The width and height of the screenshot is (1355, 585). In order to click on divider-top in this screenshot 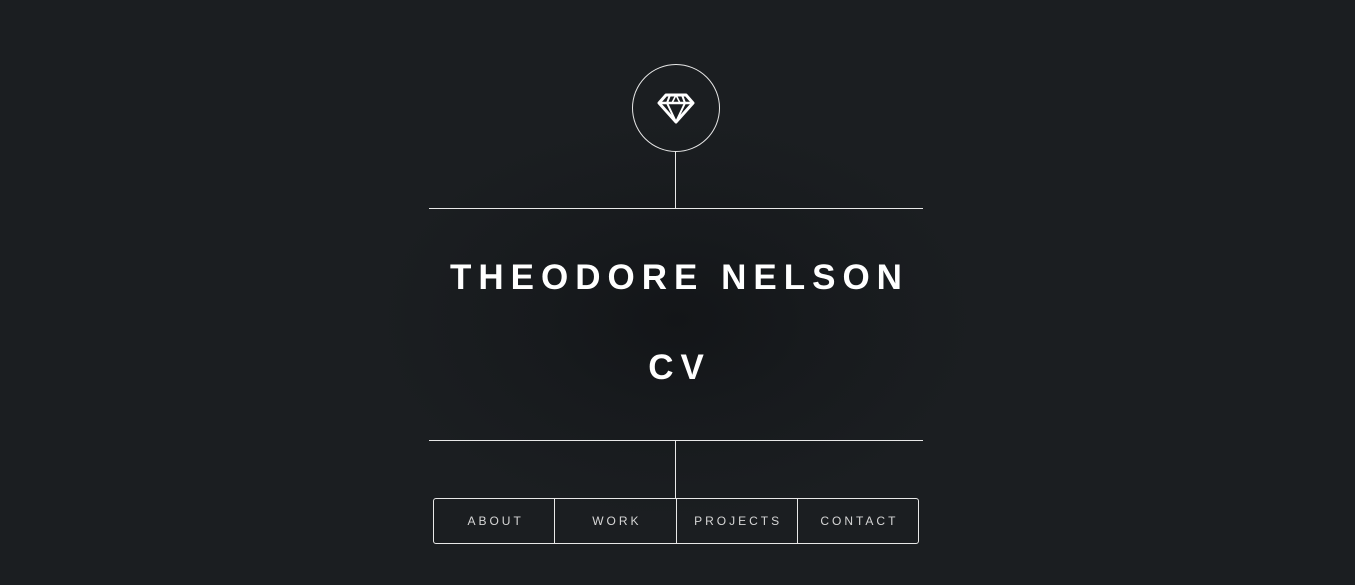, I will do `click(676, 208)`.